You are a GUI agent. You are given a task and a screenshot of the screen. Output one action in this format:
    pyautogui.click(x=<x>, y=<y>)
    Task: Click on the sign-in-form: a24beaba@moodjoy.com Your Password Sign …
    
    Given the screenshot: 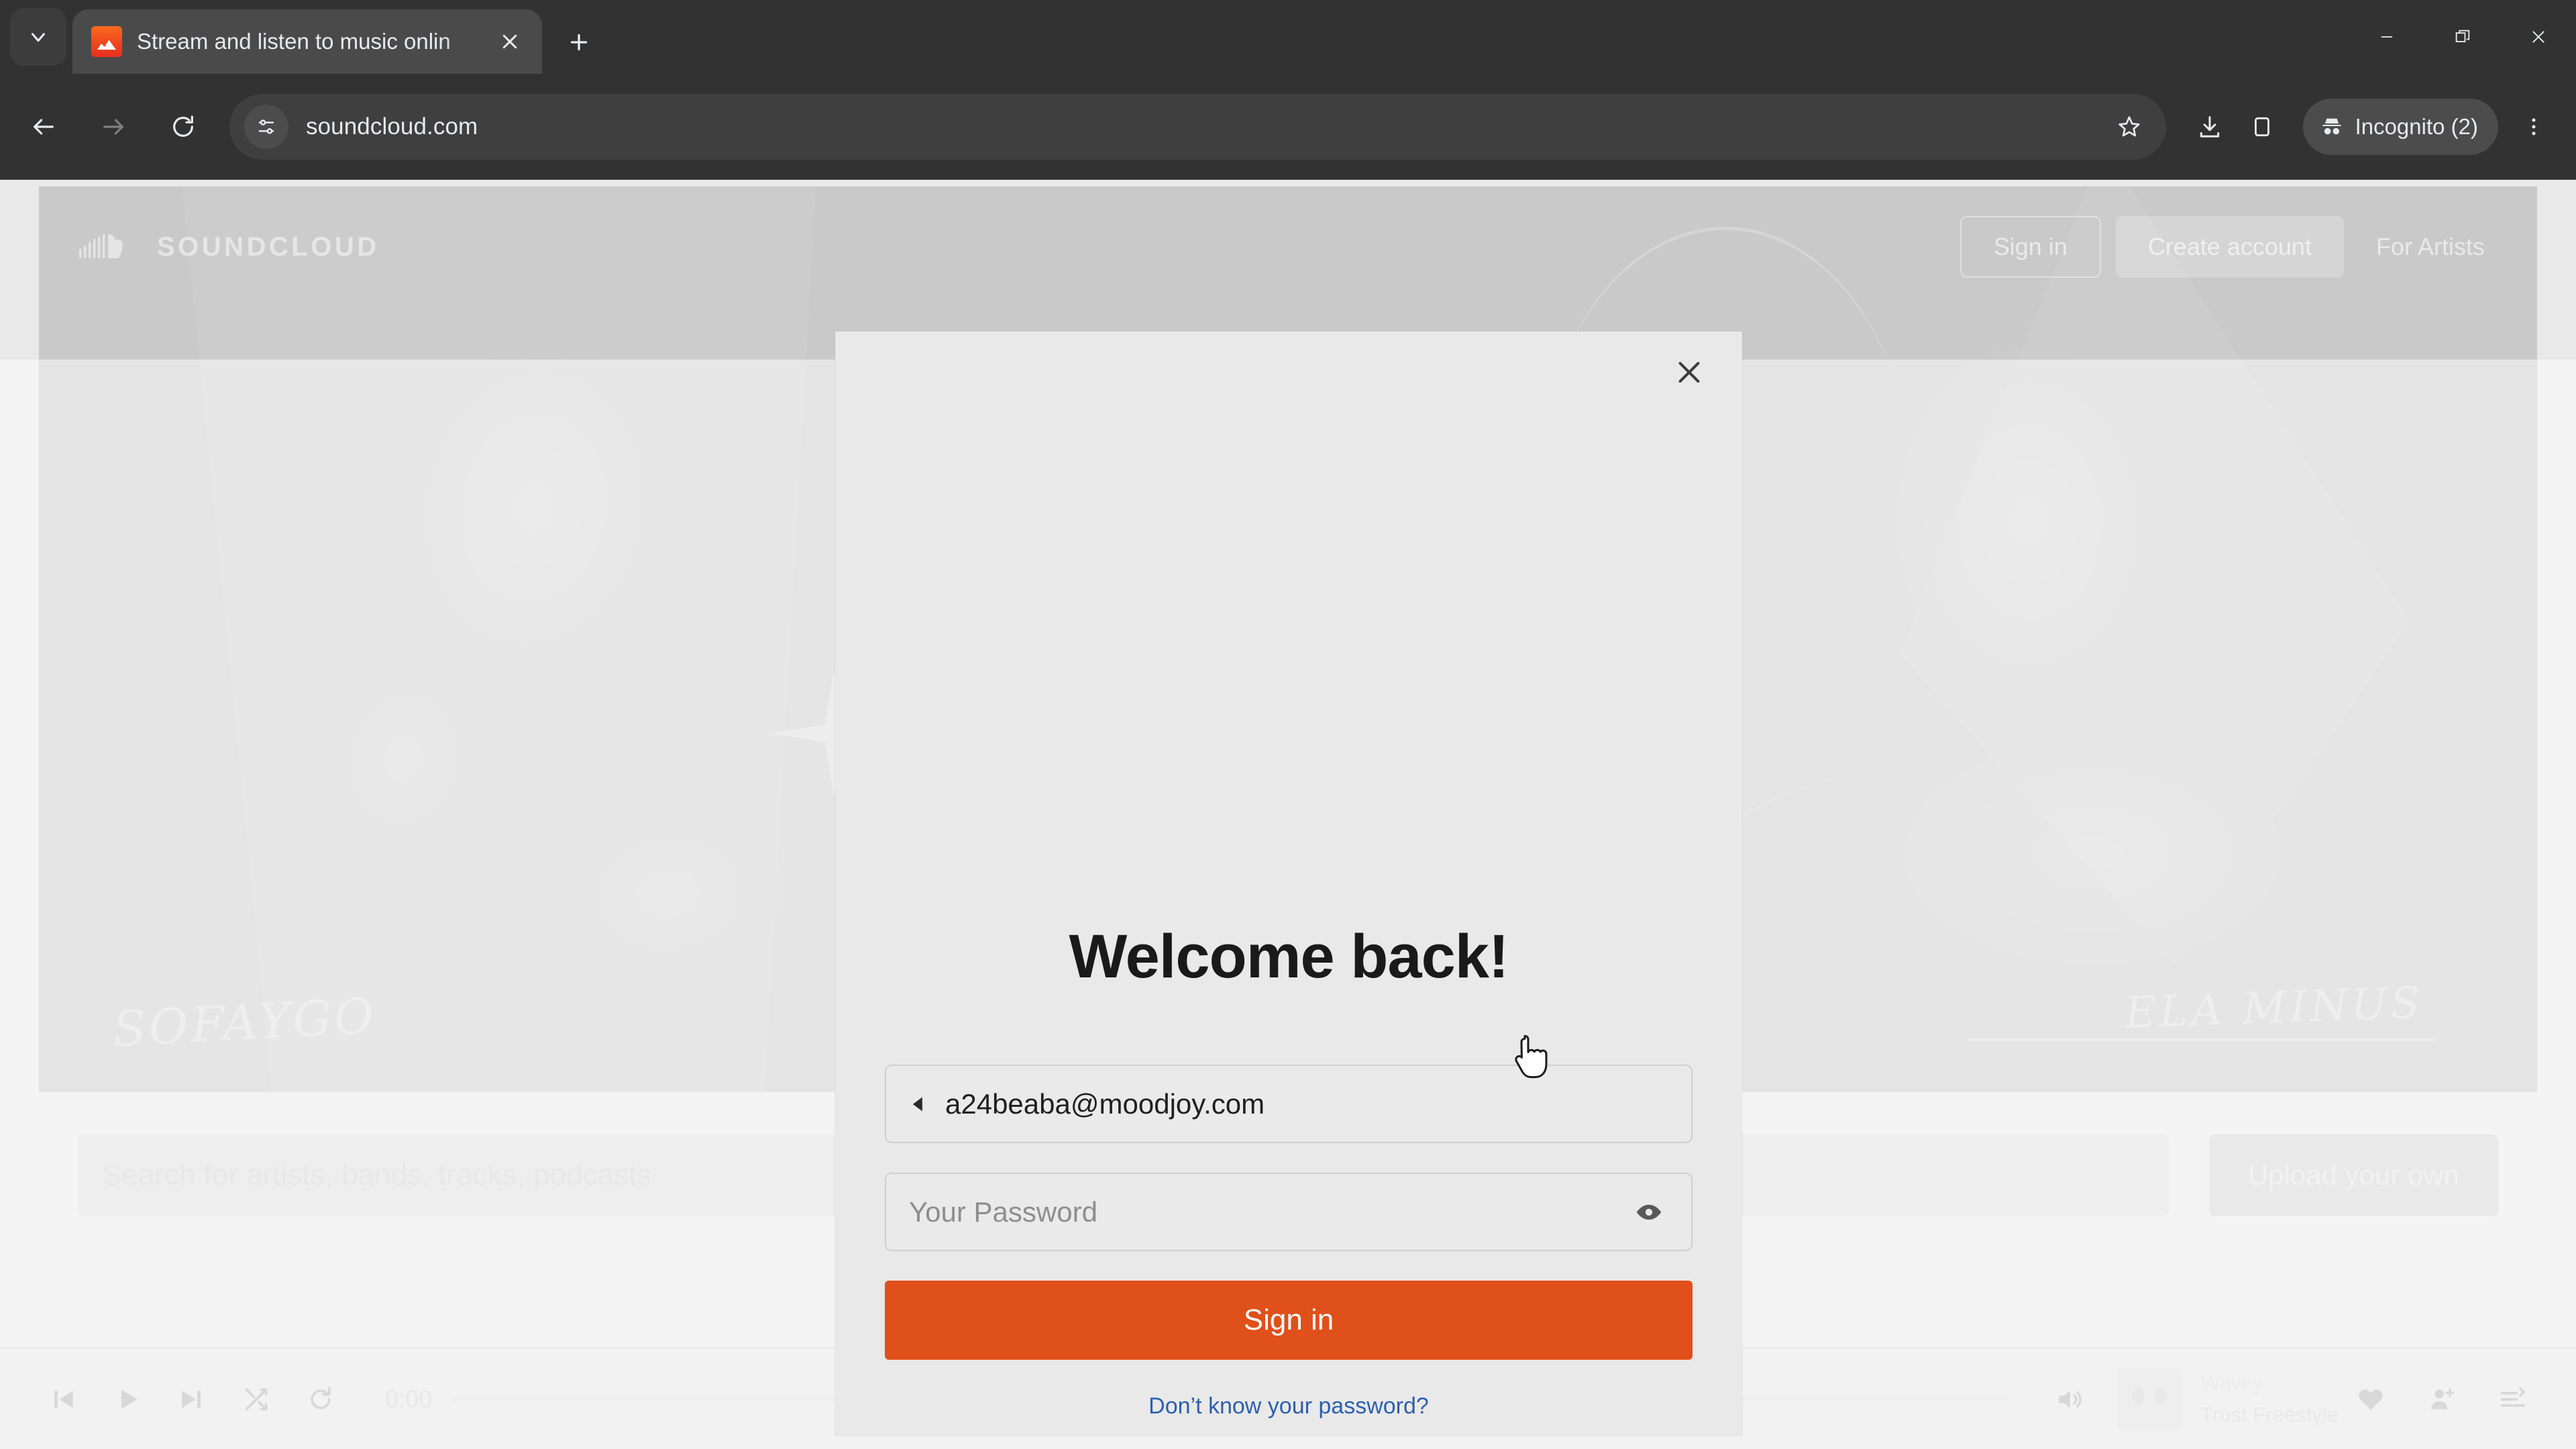 What is the action you would take?
    pyautogui.click(x=1289, y=1242)
    